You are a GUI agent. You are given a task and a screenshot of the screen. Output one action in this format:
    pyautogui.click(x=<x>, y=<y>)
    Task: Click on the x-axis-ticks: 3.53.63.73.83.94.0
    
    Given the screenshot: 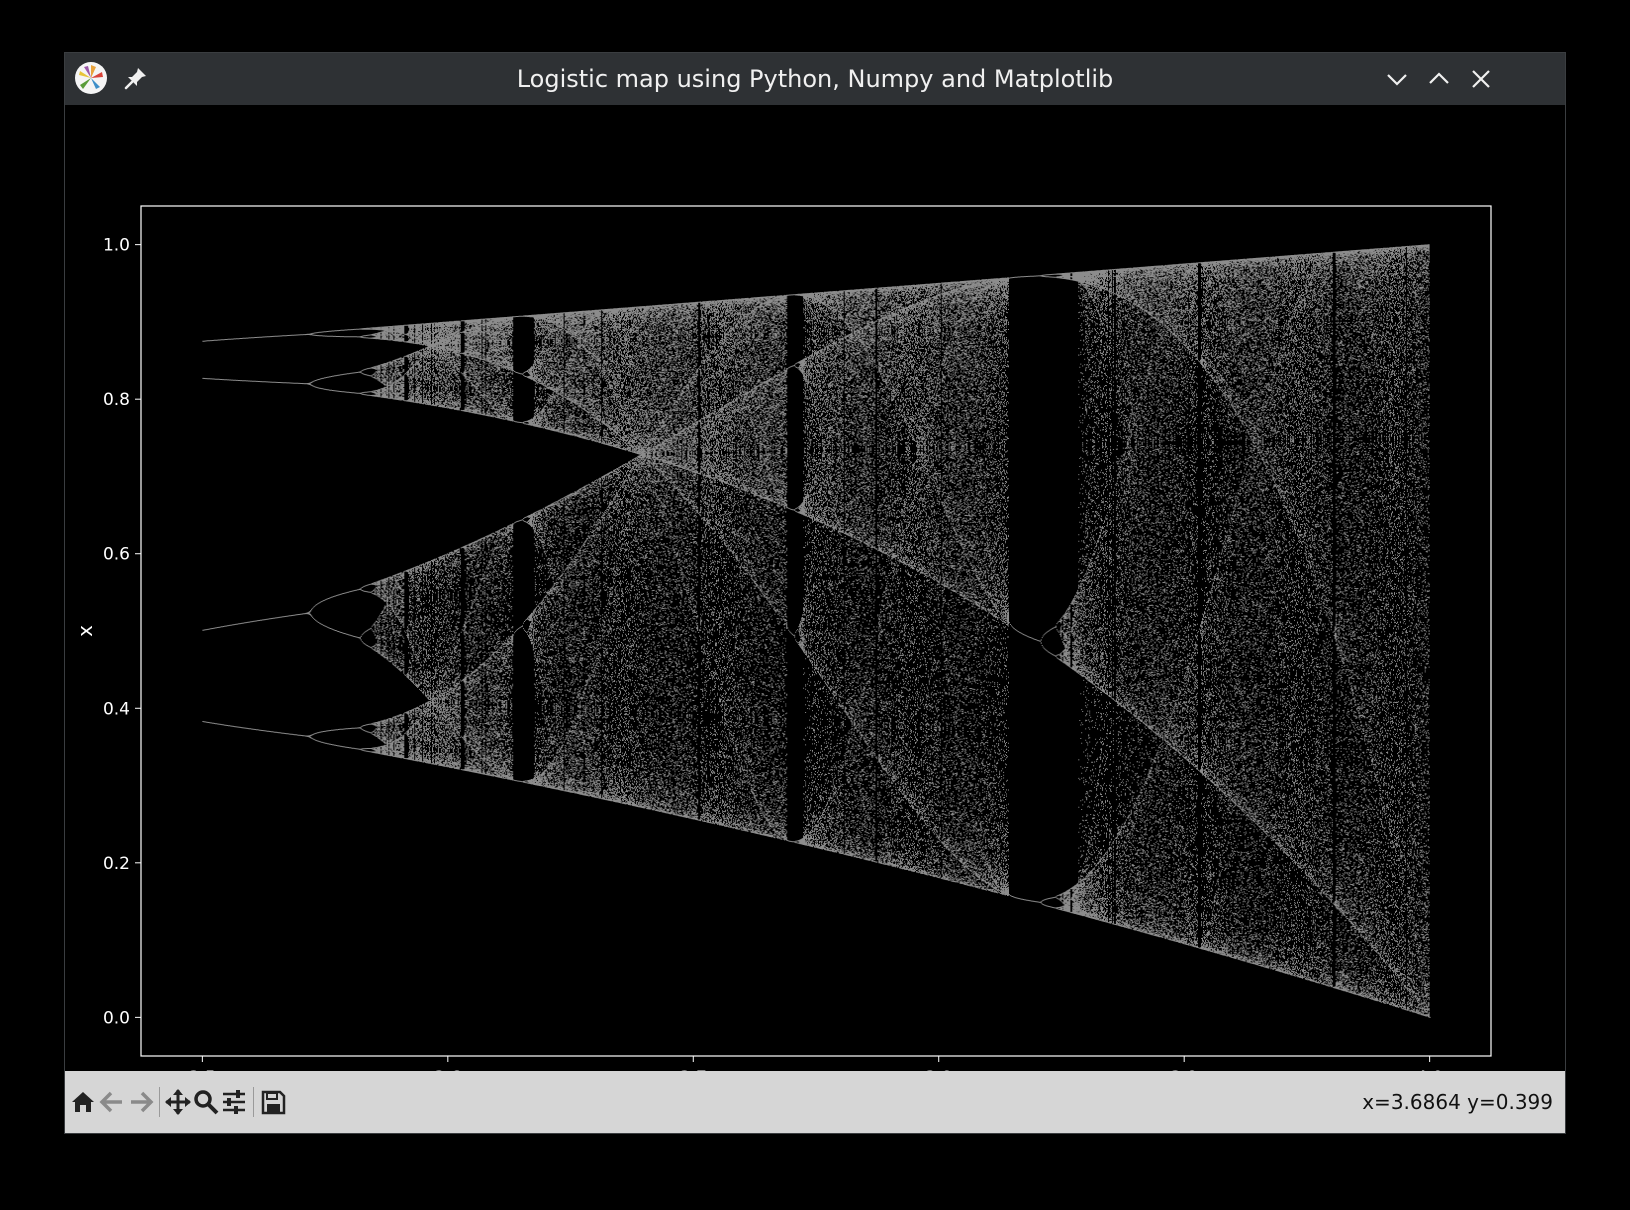 What is the action you would take?
    pyautogui.click(x=816, y=1063)
    